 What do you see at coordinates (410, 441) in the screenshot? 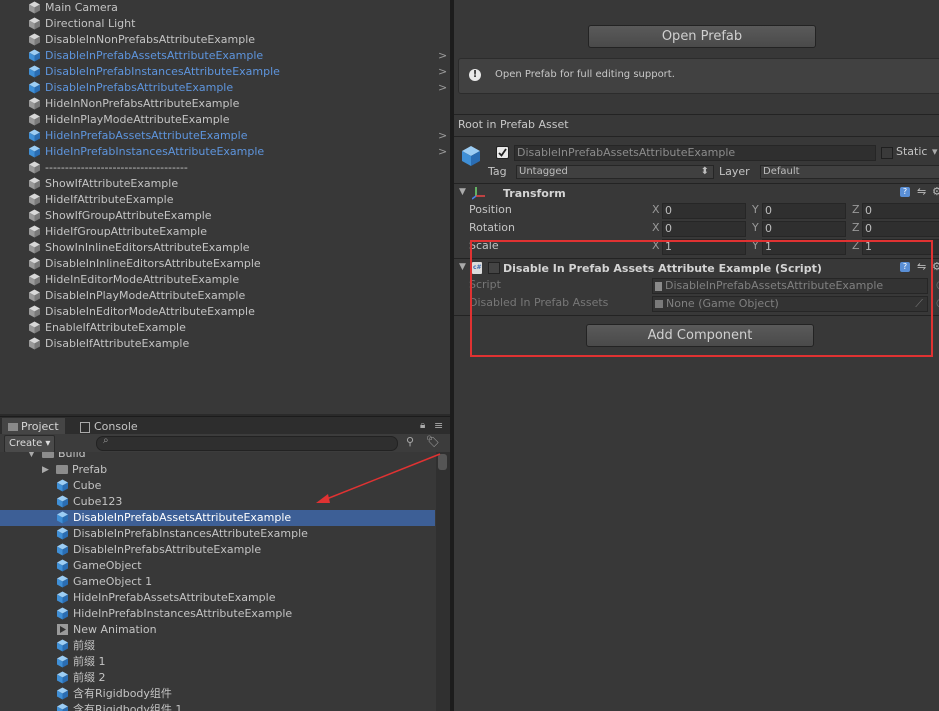
I see `filter-type-icon: ⚲` at bounding box center [410, 441].